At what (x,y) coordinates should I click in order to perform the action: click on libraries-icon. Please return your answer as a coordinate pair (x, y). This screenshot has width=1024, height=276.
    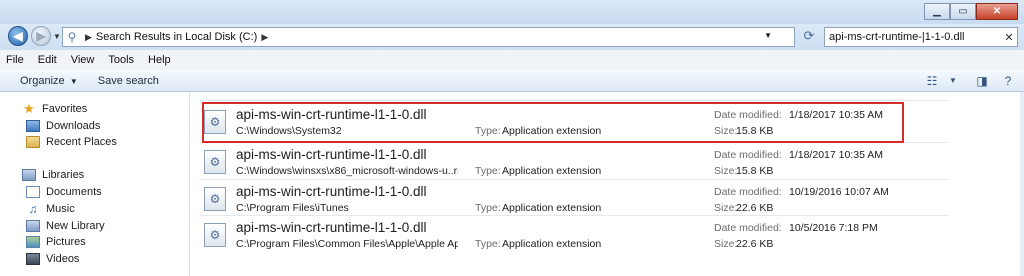
    Looking at the image, I should click on (29, 175).